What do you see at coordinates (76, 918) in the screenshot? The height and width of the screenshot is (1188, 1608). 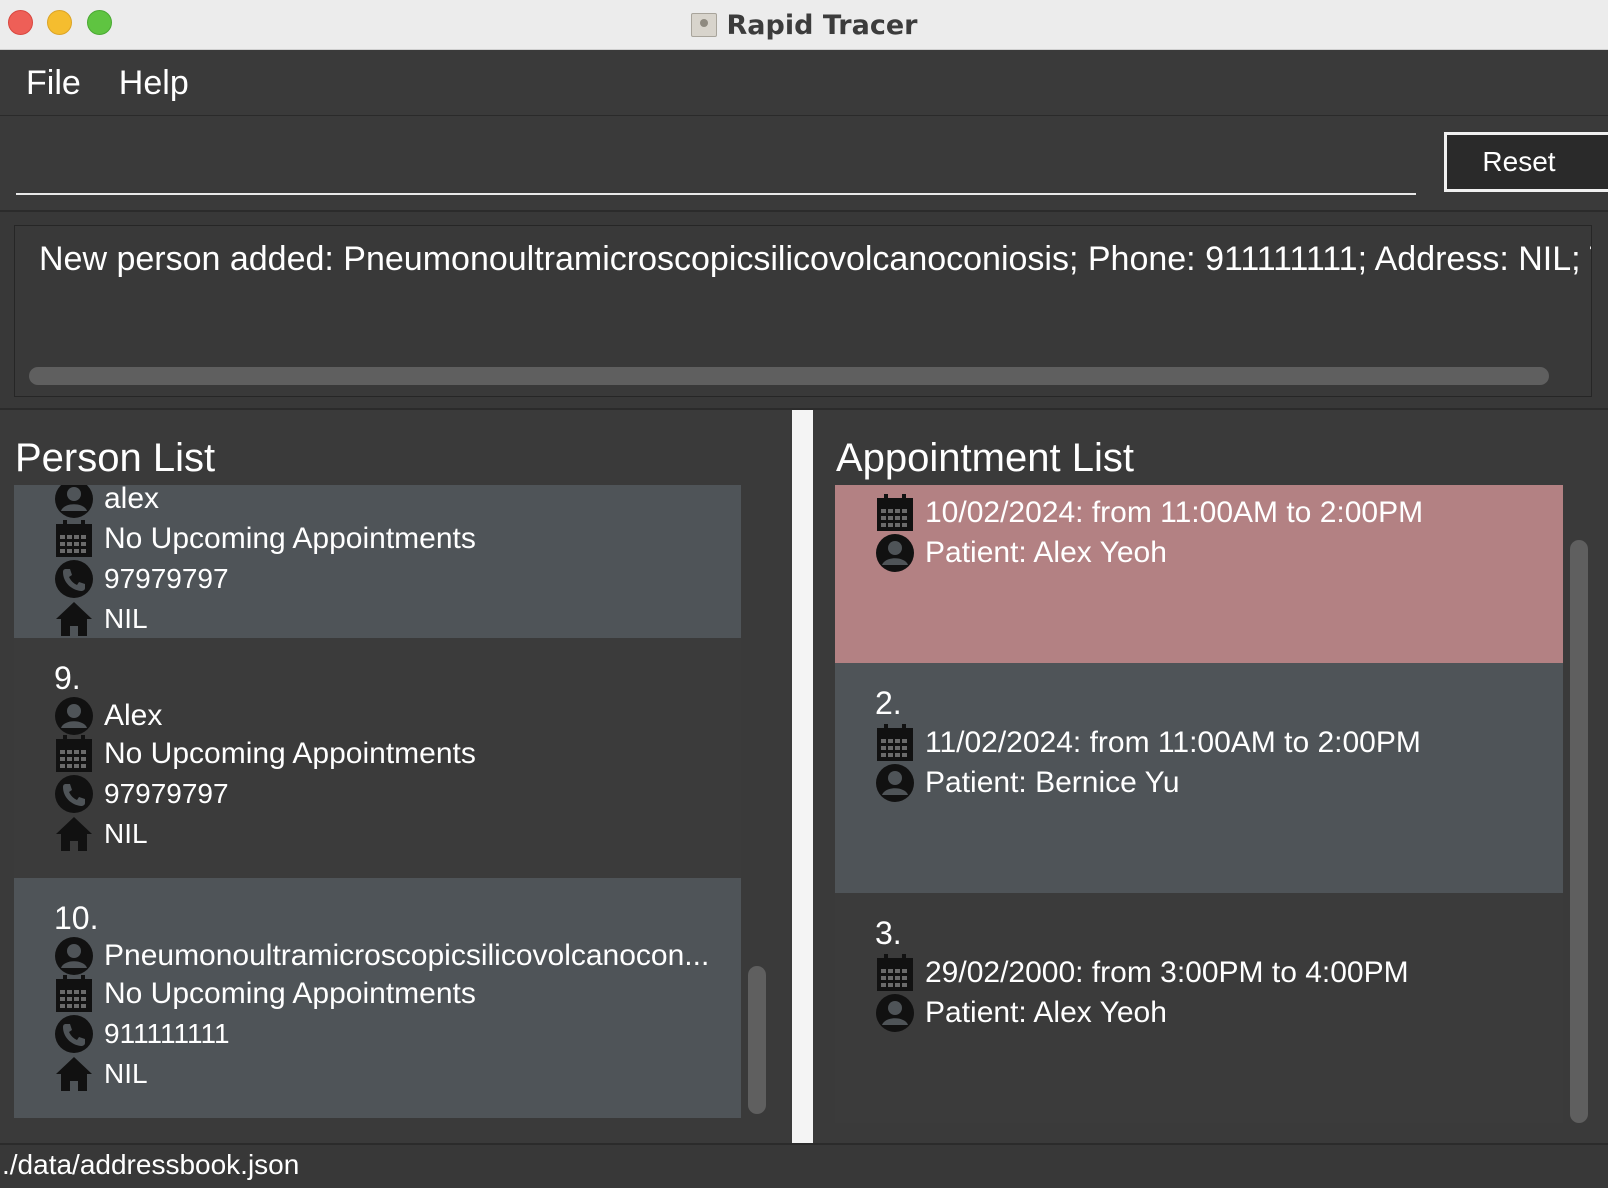 I see `person-index: 10.` at bounding box center [76, 918].